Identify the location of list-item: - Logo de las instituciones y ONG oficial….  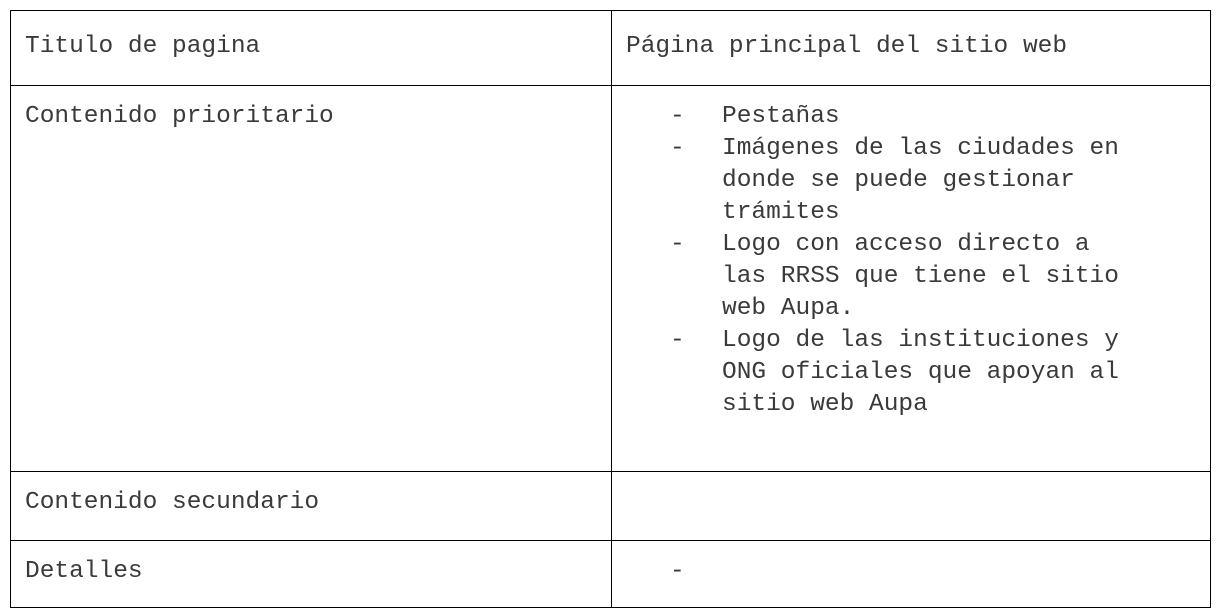
(940, 373).